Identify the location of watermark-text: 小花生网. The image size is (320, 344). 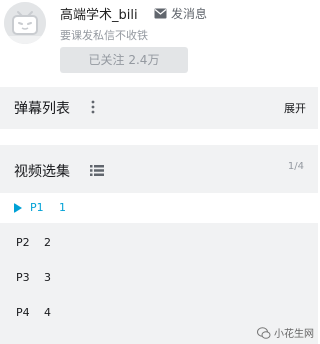
(294, 334).